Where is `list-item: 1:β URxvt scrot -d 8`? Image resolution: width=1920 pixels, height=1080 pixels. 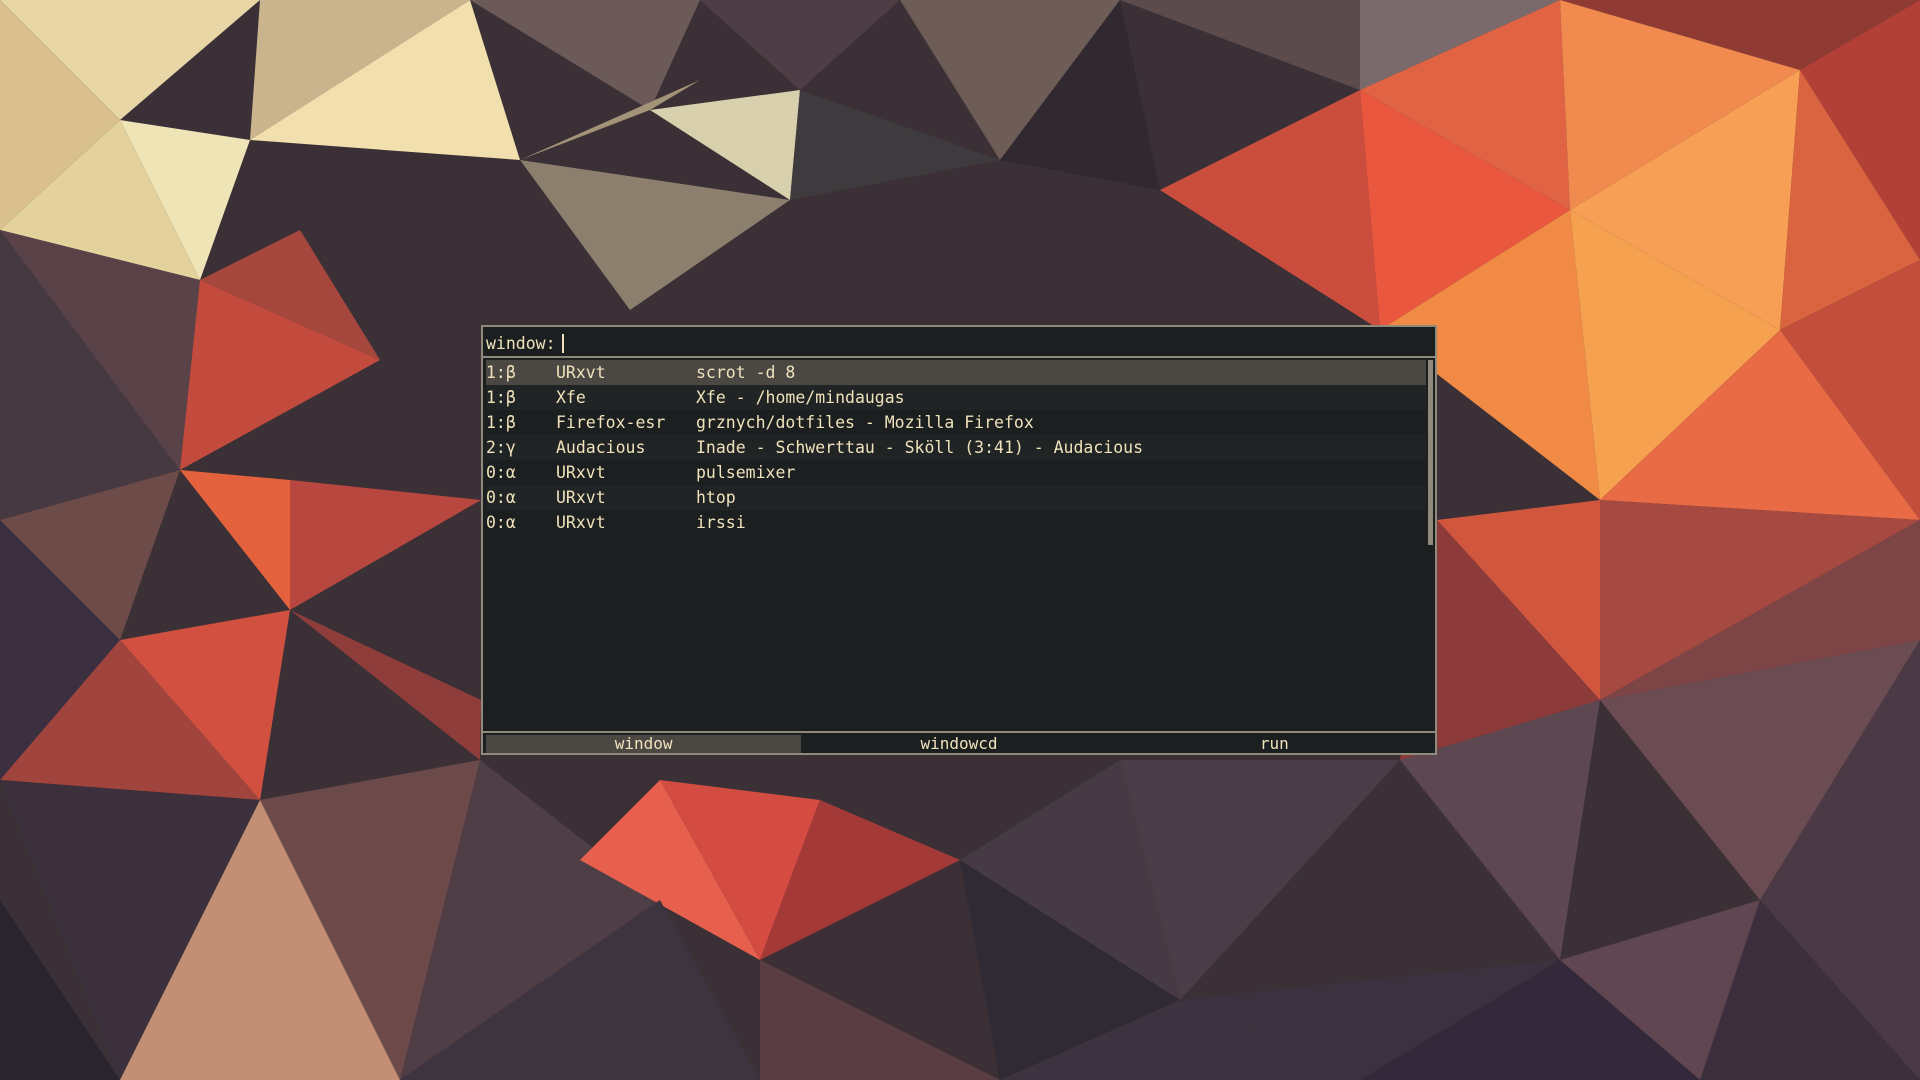 list-item: 1:β URxvt scrot -d 8 is located at coordinates (956, 372).